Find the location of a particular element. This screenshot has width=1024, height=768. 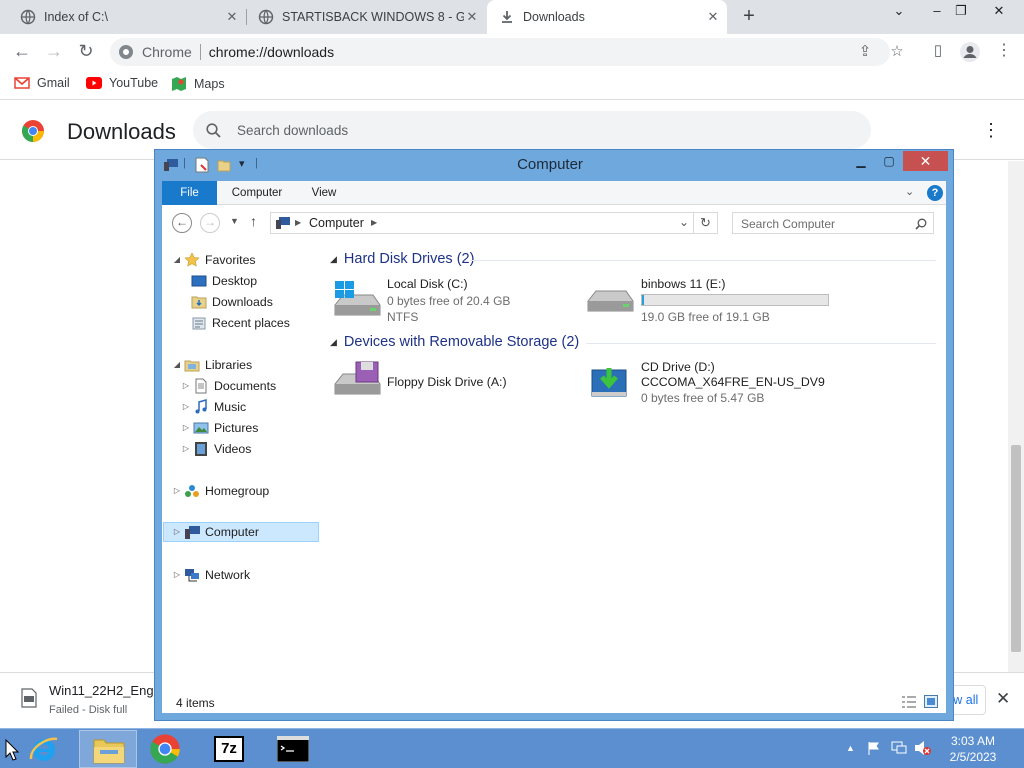

nav-desktop: Desktop is located at coordinates (224, 281).